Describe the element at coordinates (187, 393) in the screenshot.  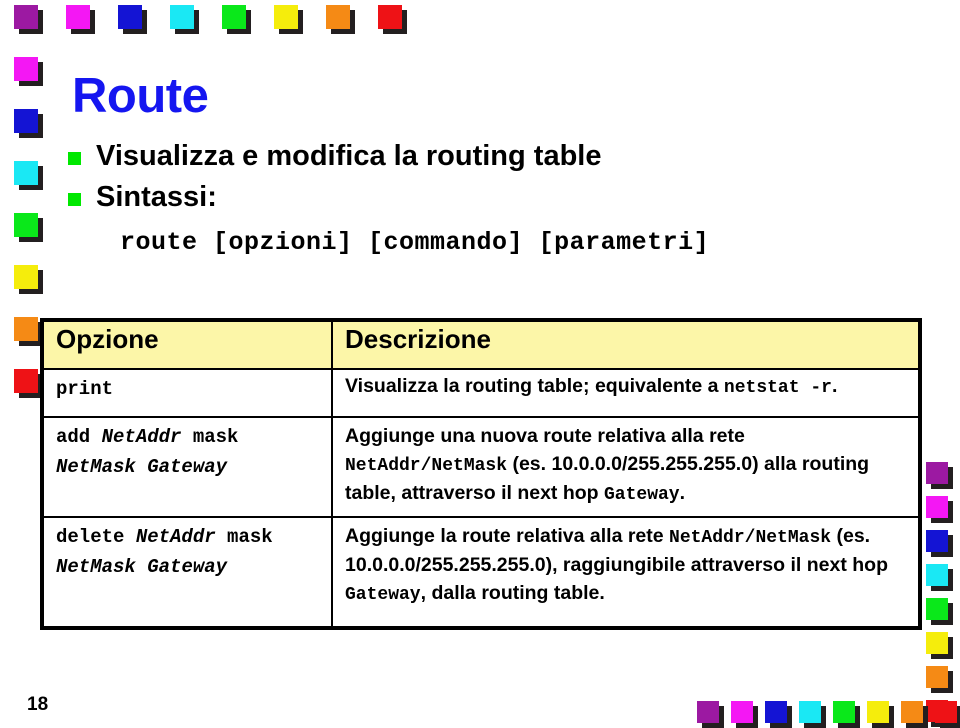
I see `cell-option: print` at that location.